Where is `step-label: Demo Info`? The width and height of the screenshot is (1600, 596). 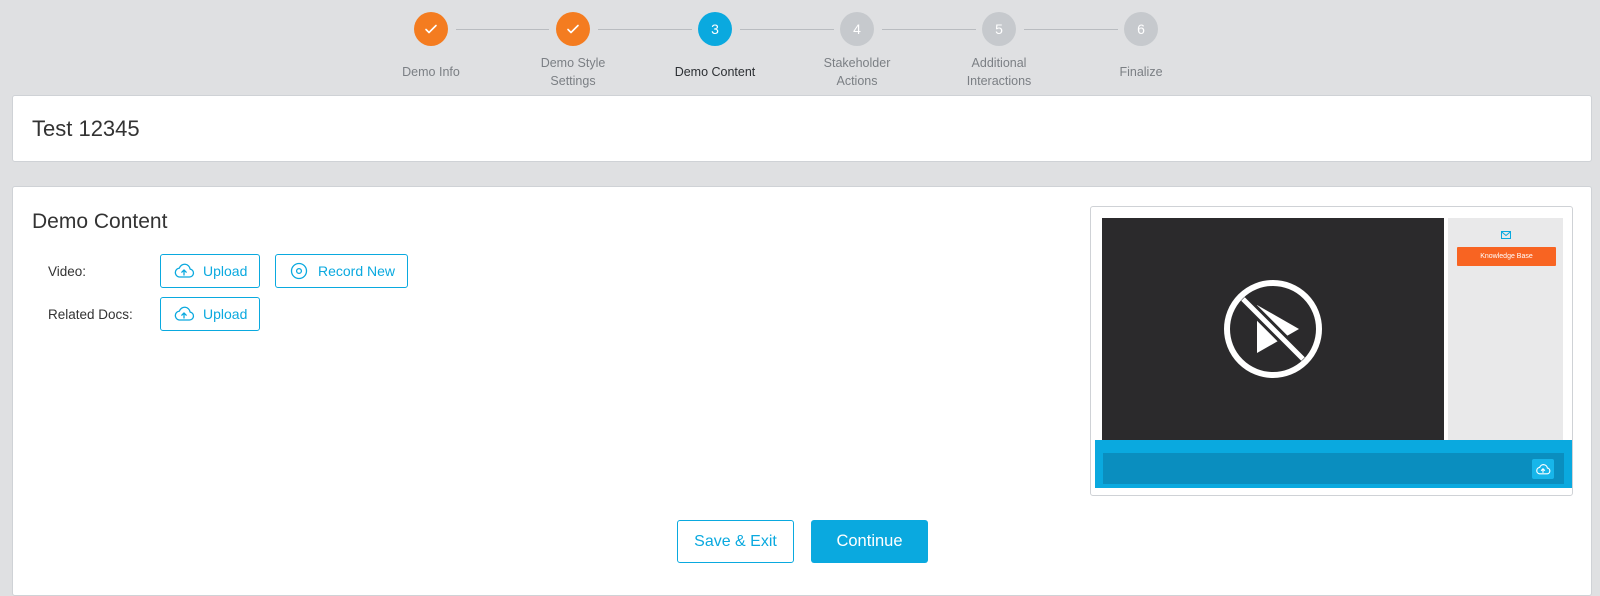
step-label: Demo Info is located at coordinates (431, 72).